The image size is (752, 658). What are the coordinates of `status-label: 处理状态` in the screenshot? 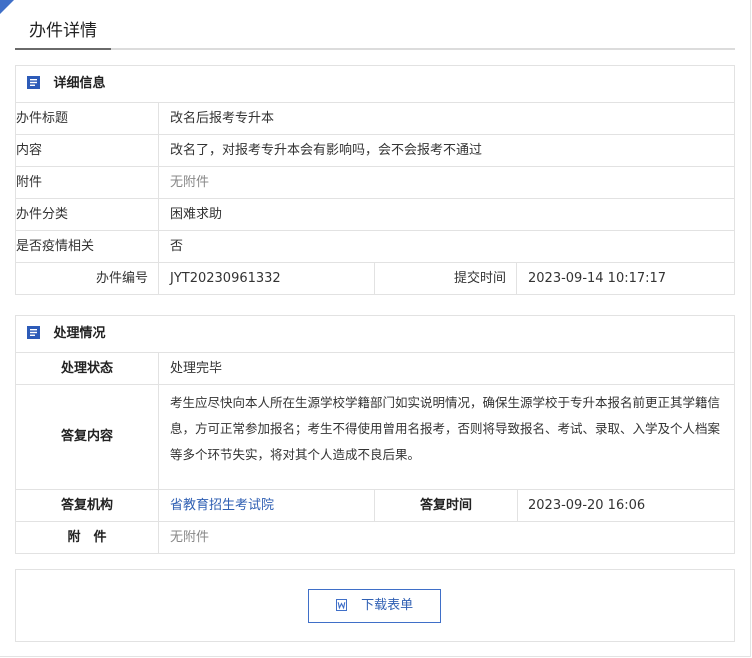 It's located at (87, 368).